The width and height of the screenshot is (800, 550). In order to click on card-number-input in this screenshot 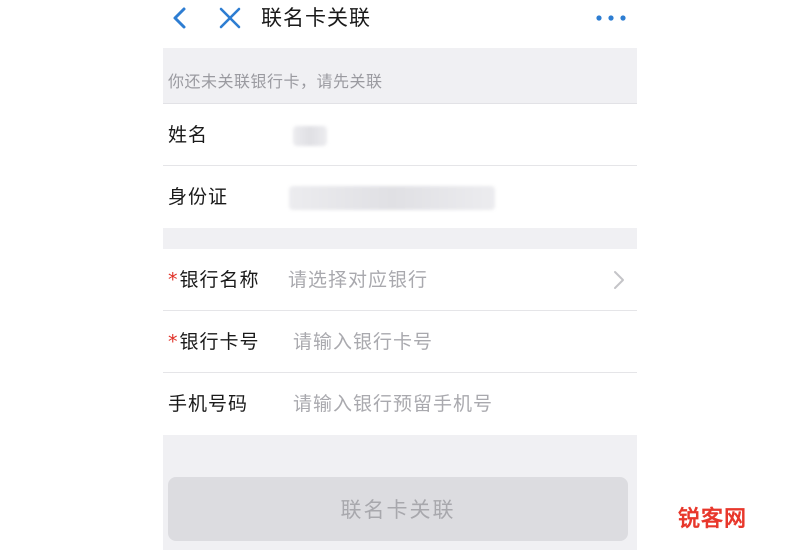, I will do `click(453, 342)`.